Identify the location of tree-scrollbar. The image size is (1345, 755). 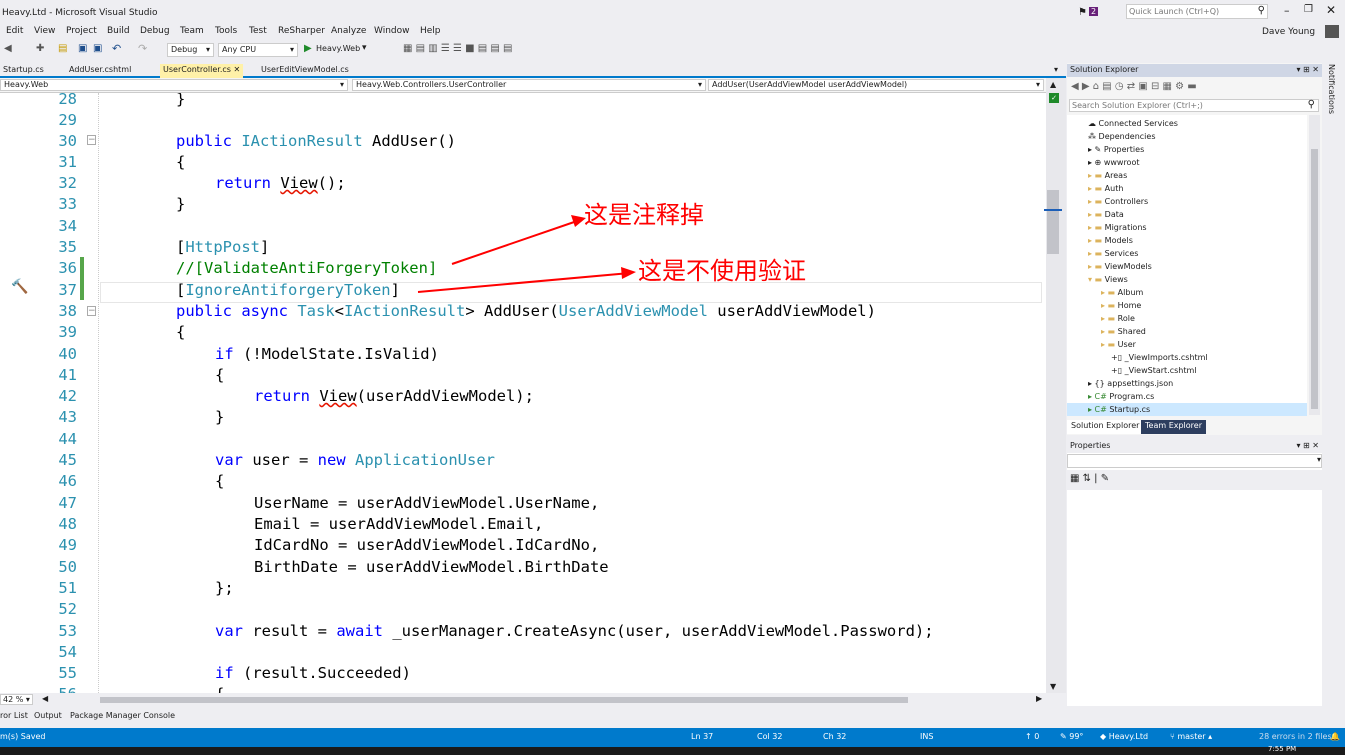
(1314, 265).